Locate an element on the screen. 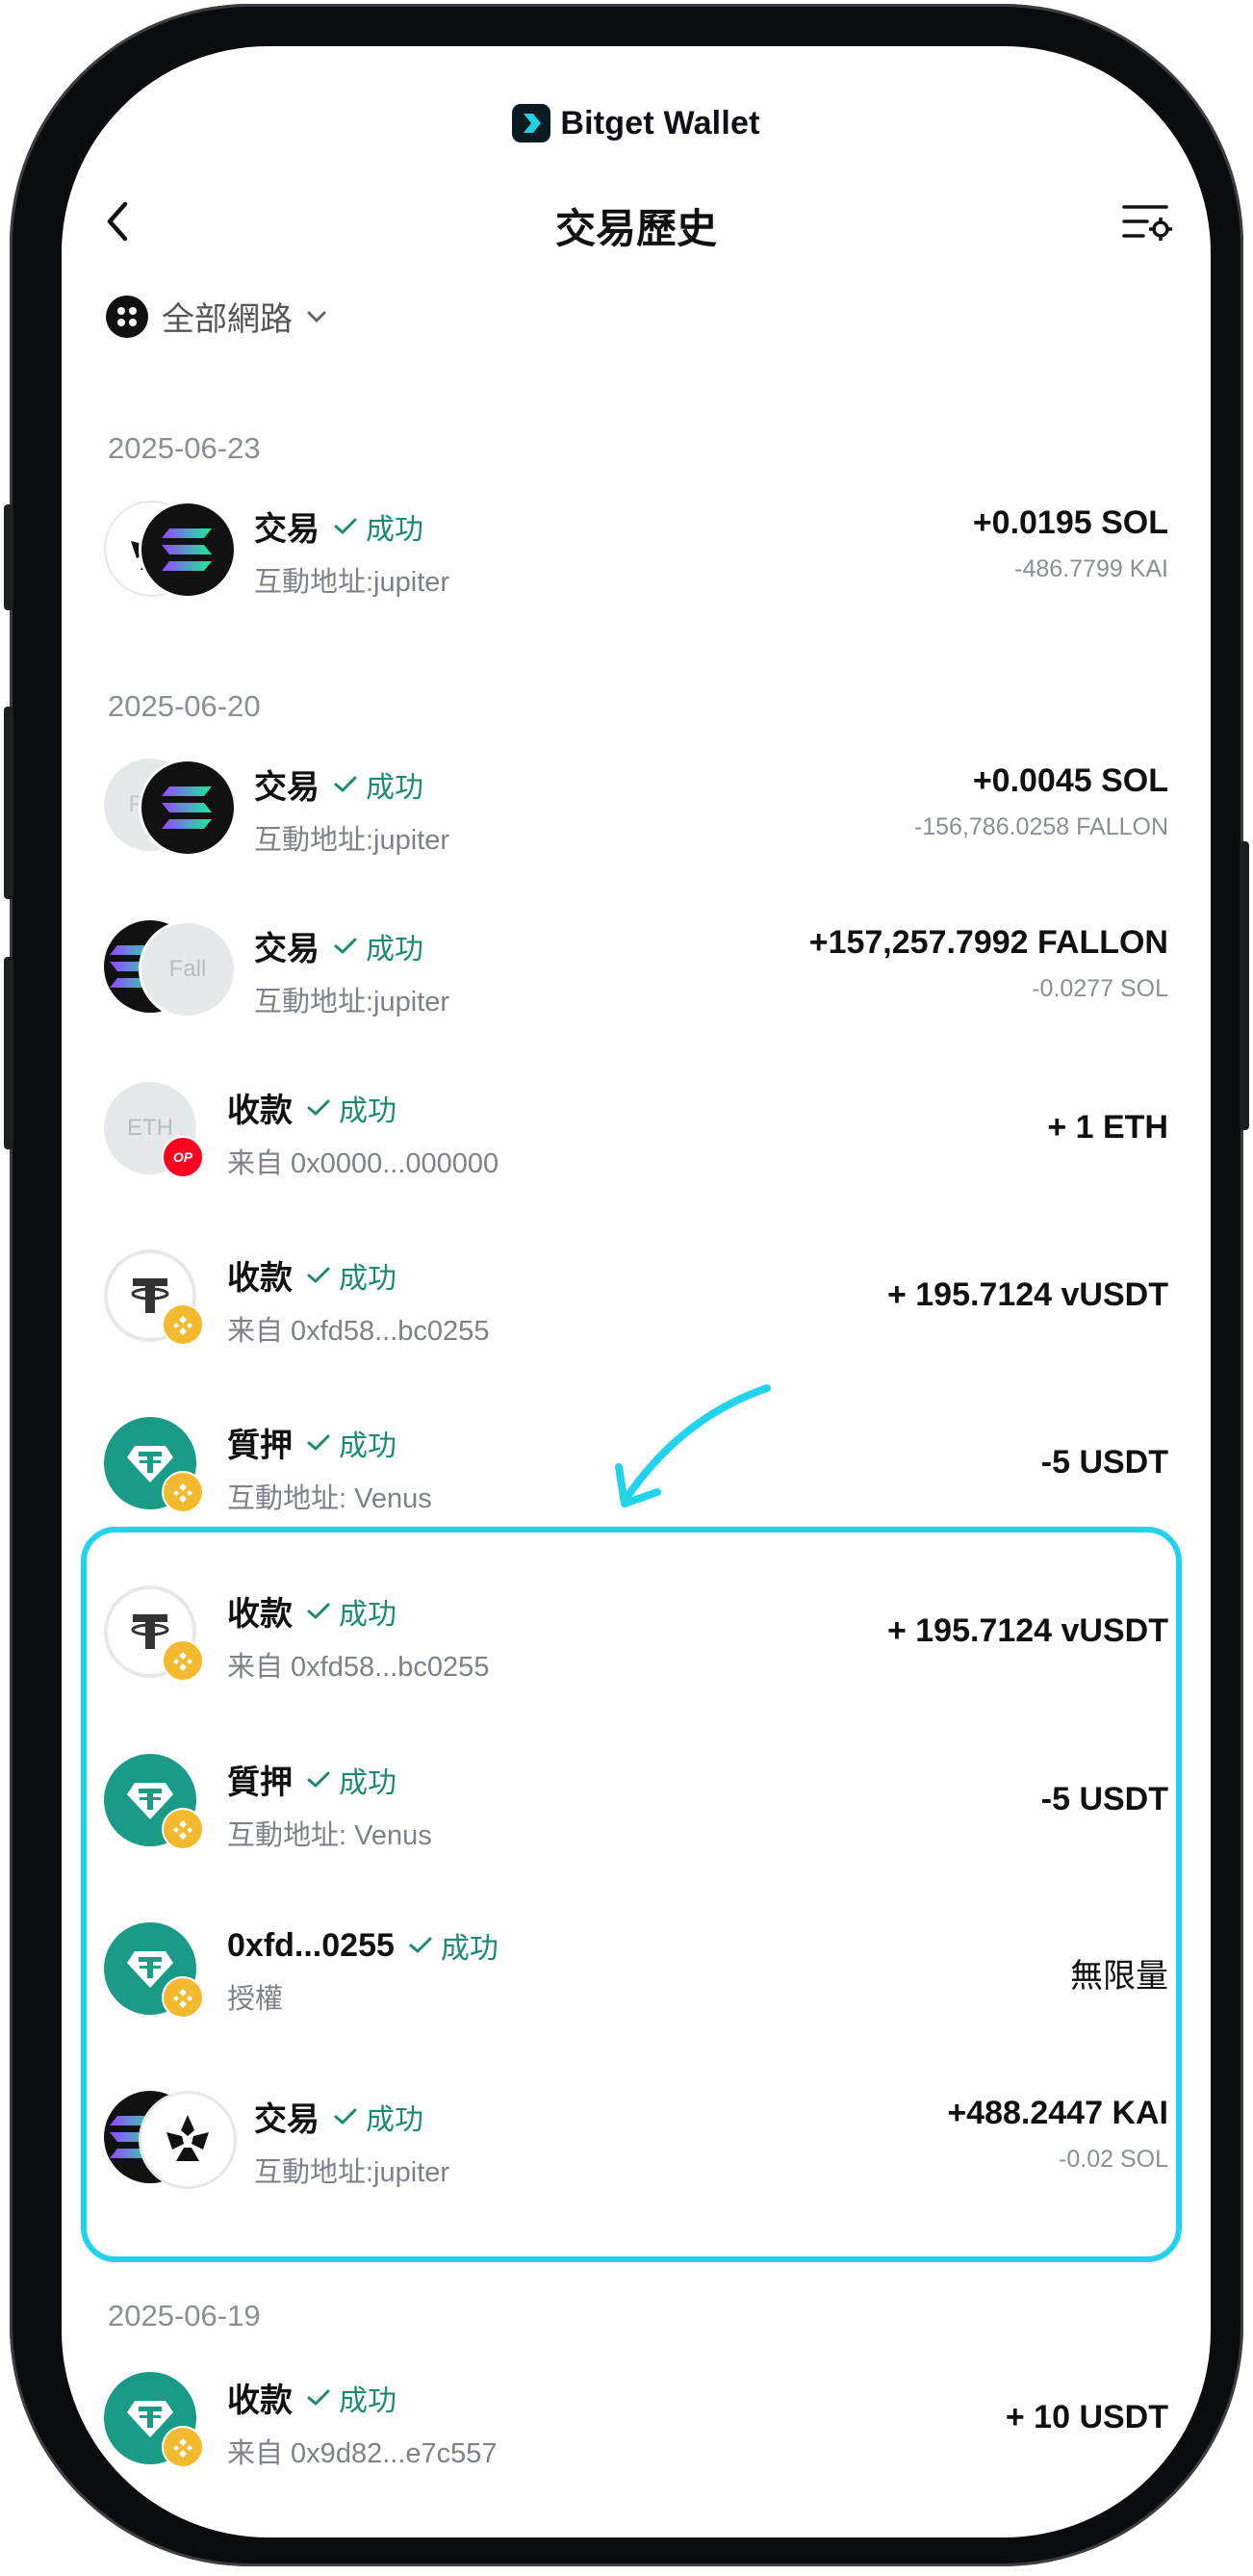 The width and height of the screenshot is (1253, 2576). filter-settings-icon is located at coordinates (1147, 221).